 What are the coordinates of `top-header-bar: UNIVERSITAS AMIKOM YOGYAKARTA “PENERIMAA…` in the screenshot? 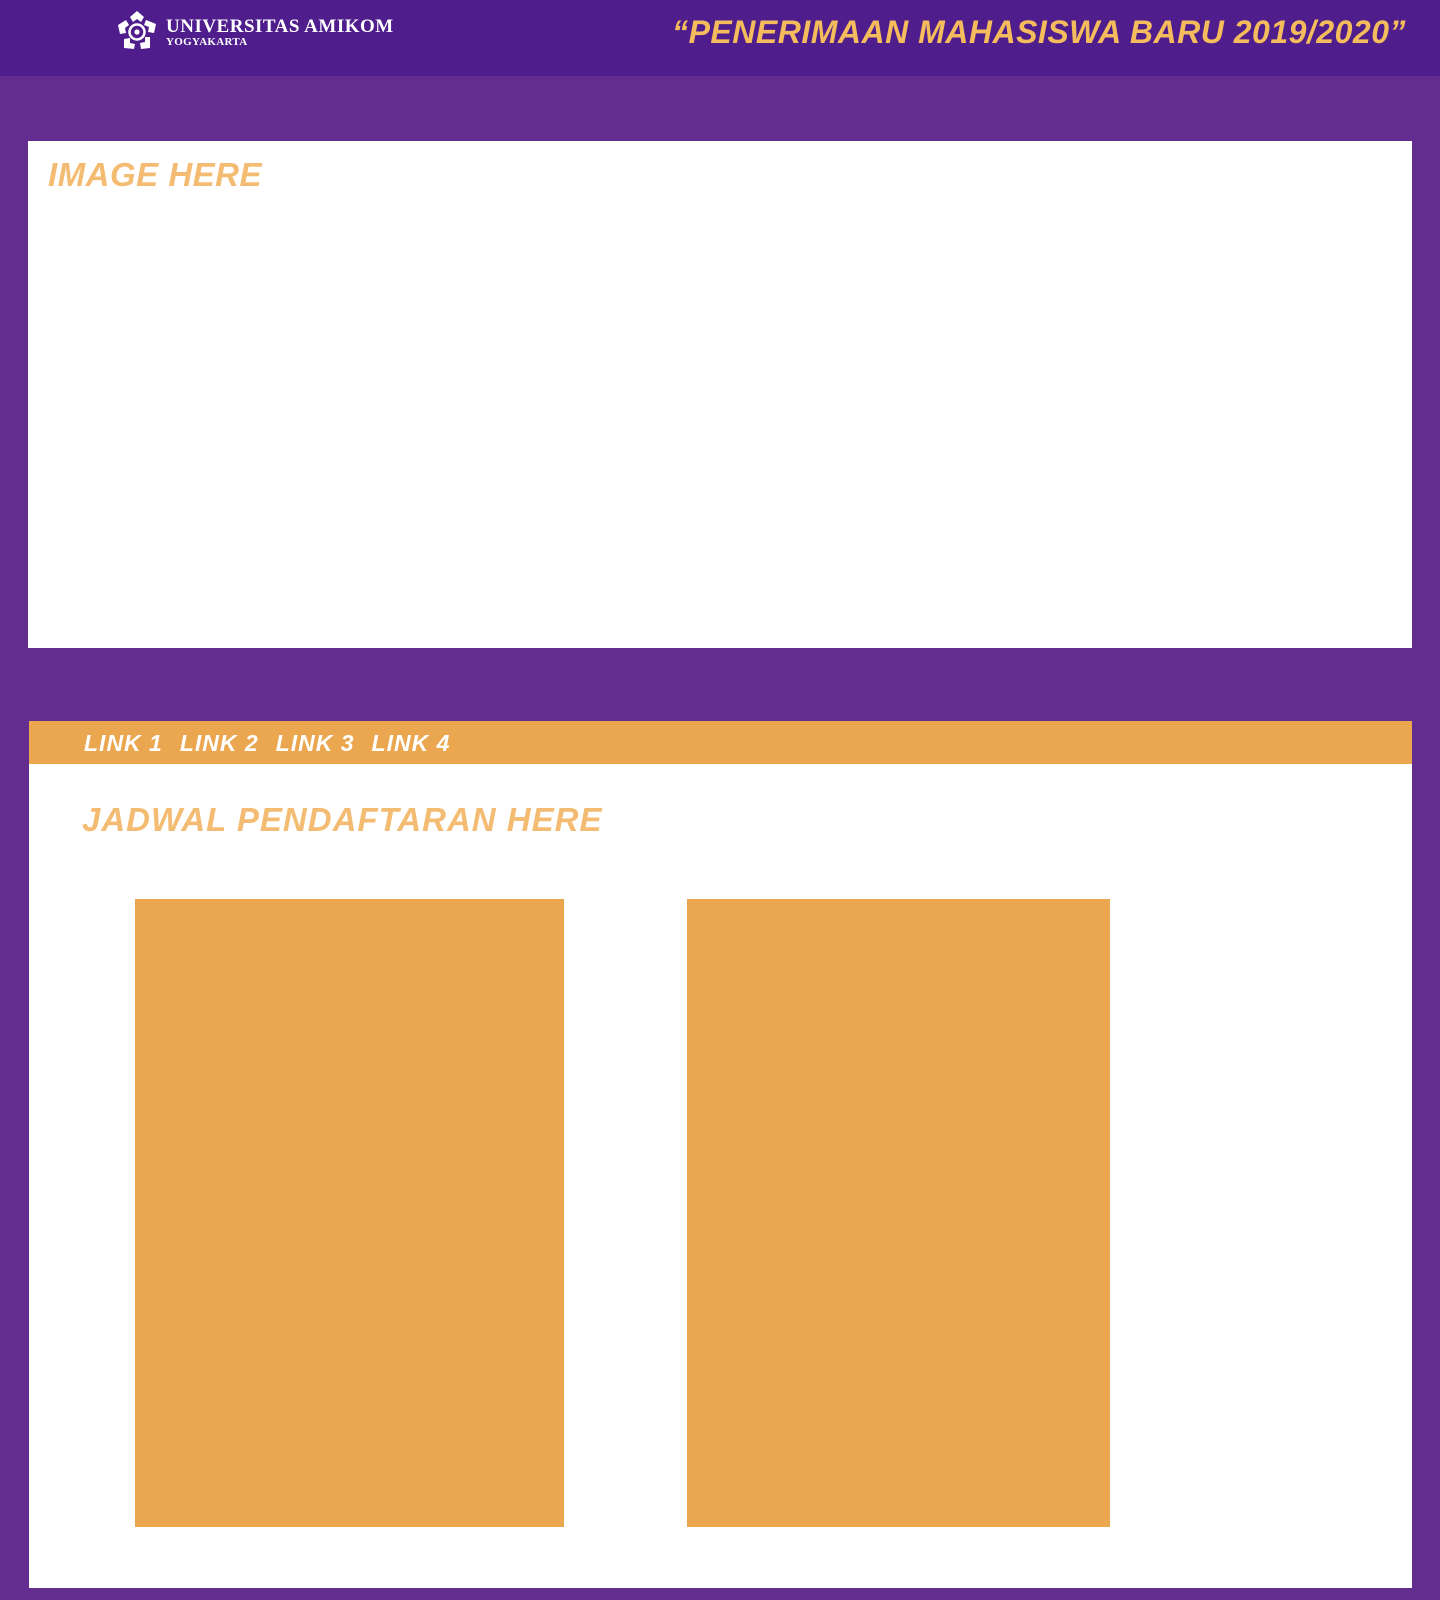 It's located at (720, 38).